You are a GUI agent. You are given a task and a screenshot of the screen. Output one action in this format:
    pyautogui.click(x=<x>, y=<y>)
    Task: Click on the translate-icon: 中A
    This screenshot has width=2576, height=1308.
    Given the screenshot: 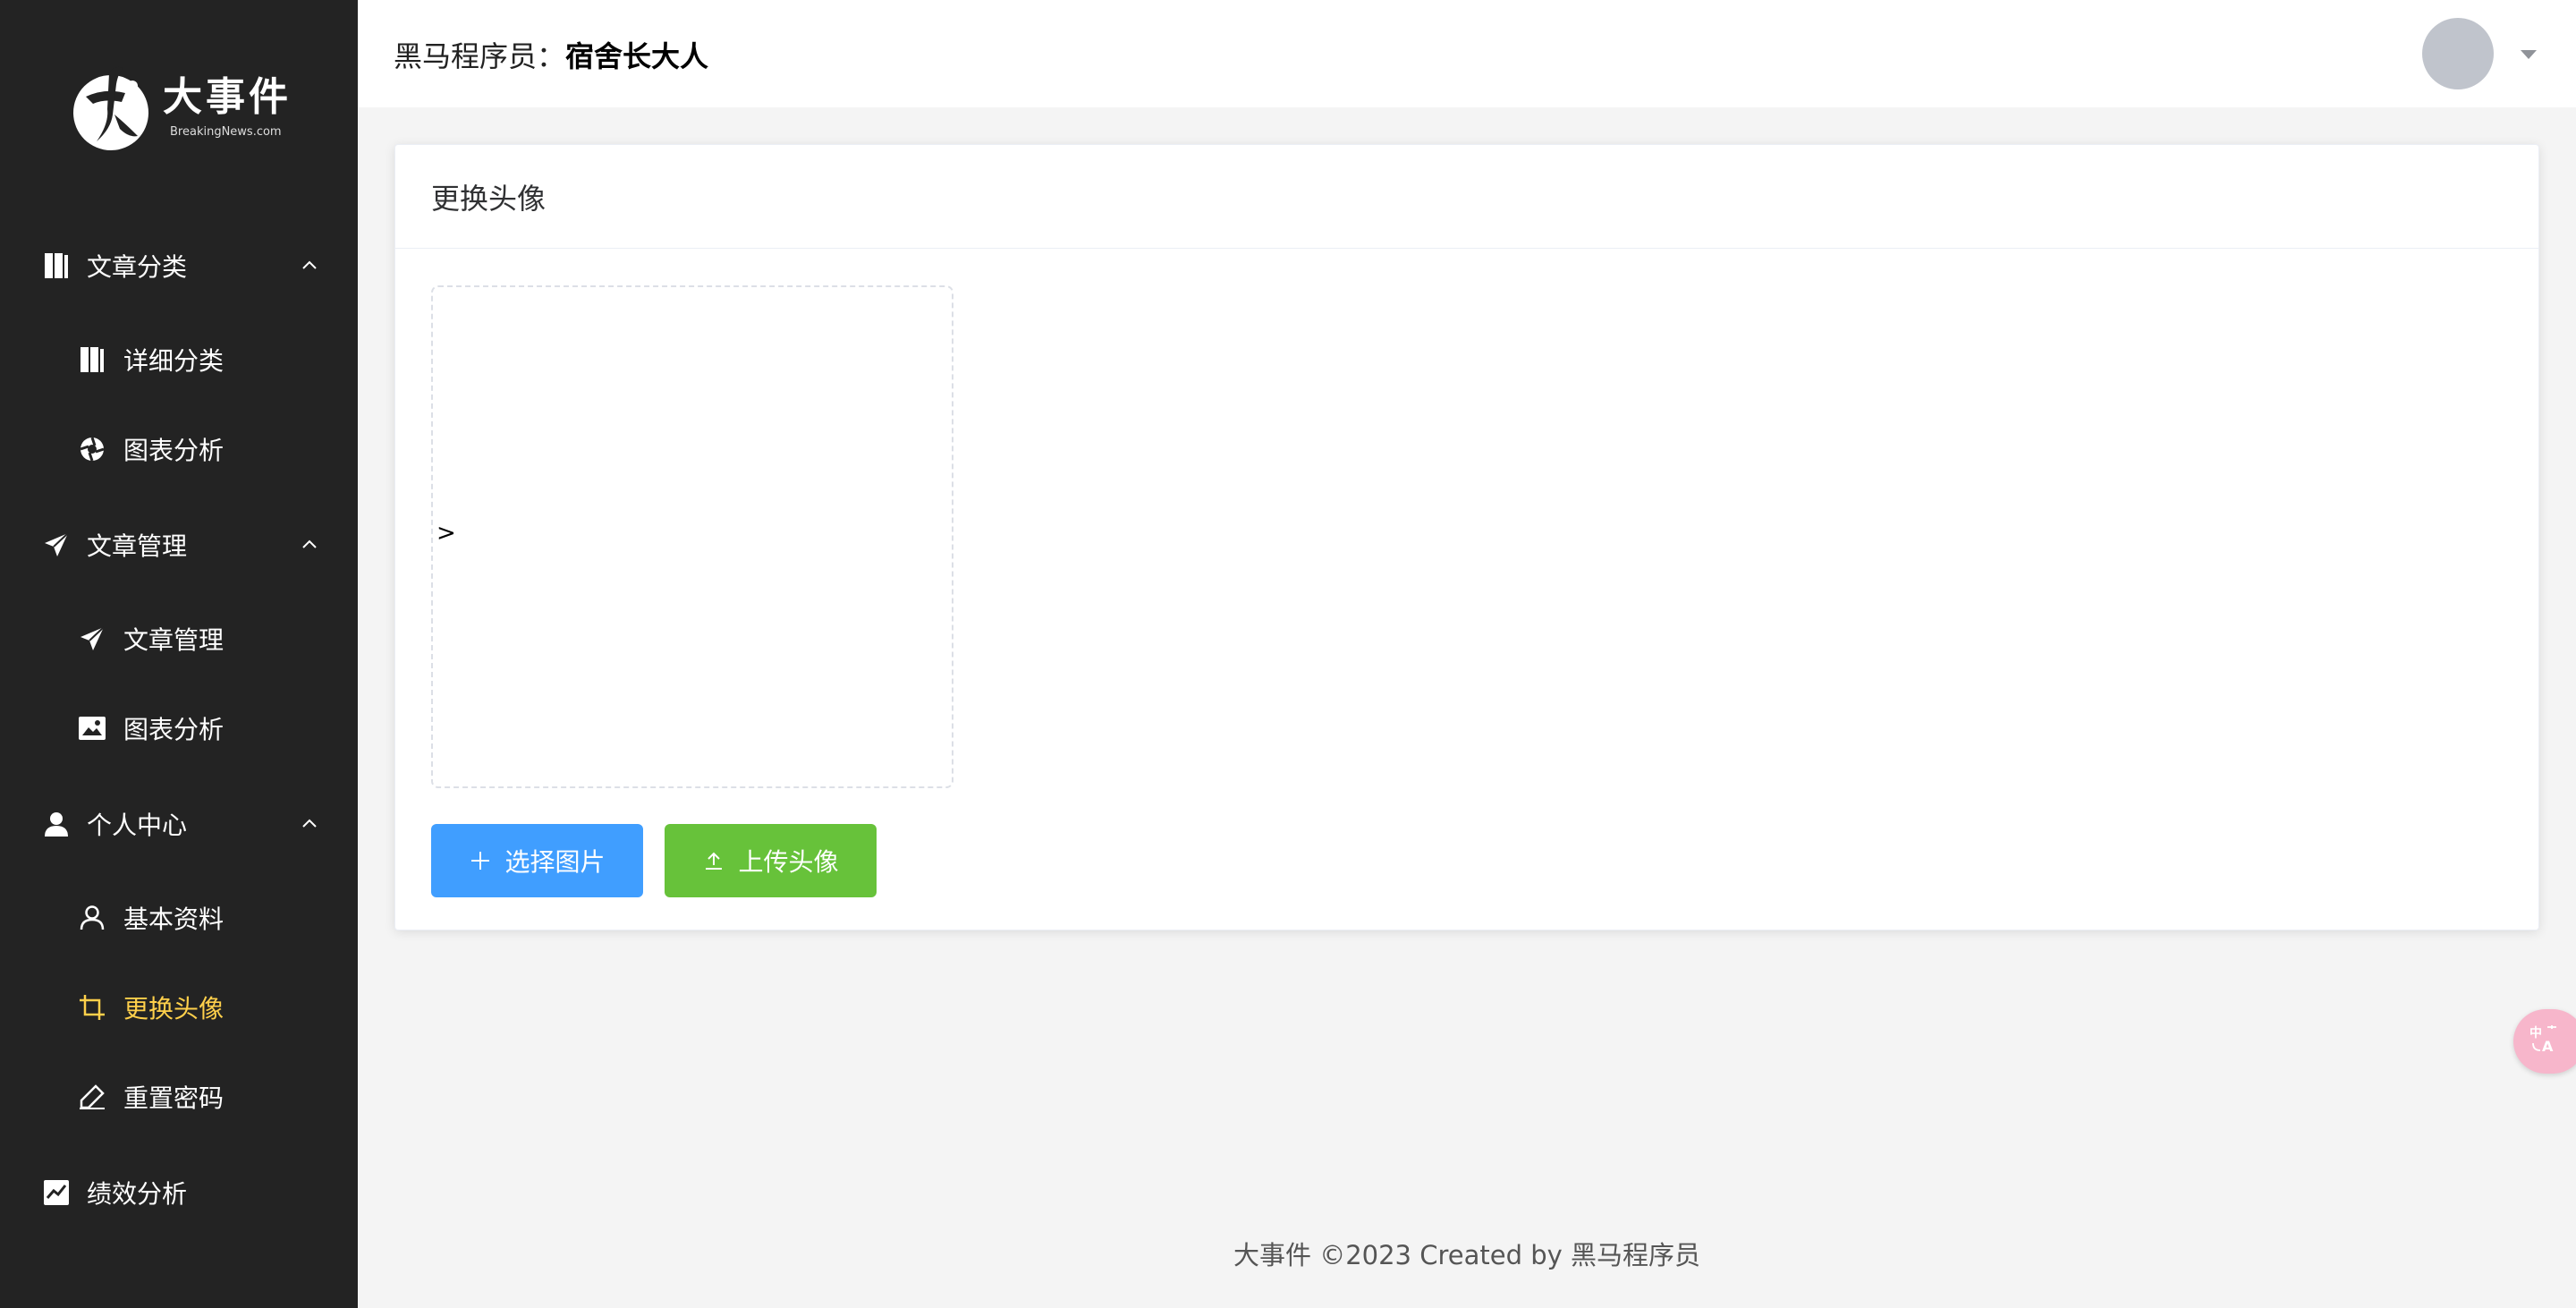 What is the action you would take?
    pyautogui.click(x=2544, y=1041)
    